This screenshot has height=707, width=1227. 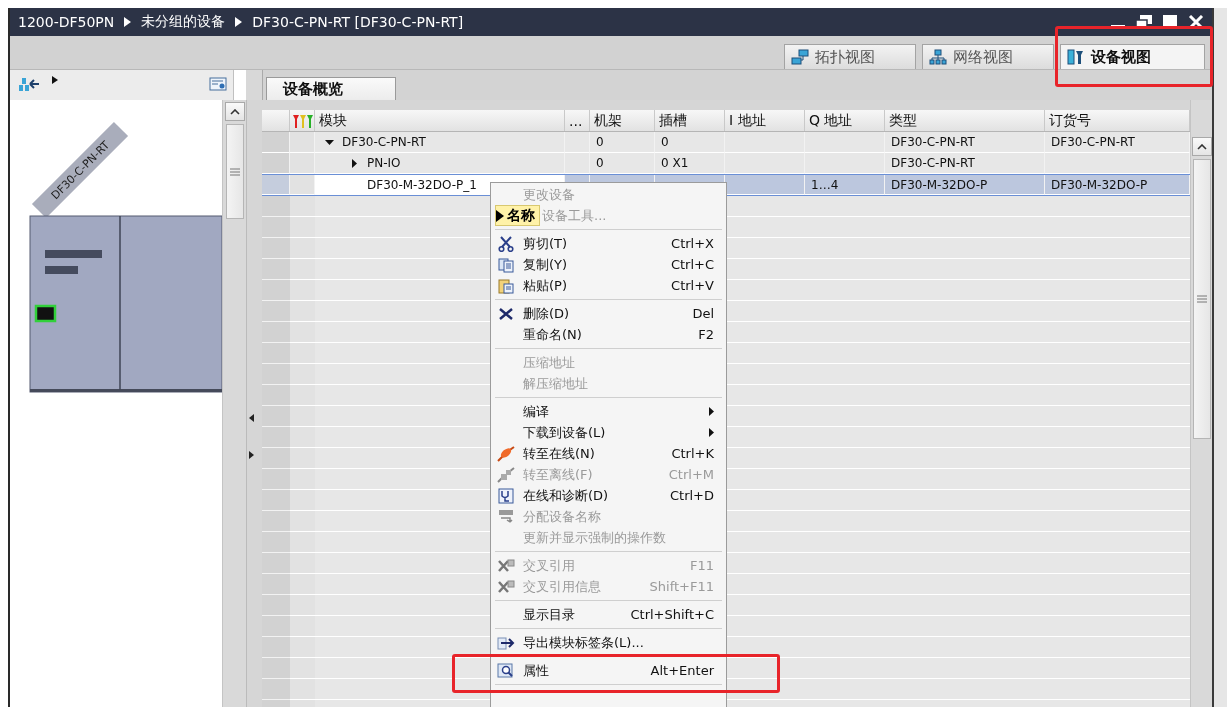 I want to click on module-name: DF30-C-PN-RT, so click(x=384, y=142).